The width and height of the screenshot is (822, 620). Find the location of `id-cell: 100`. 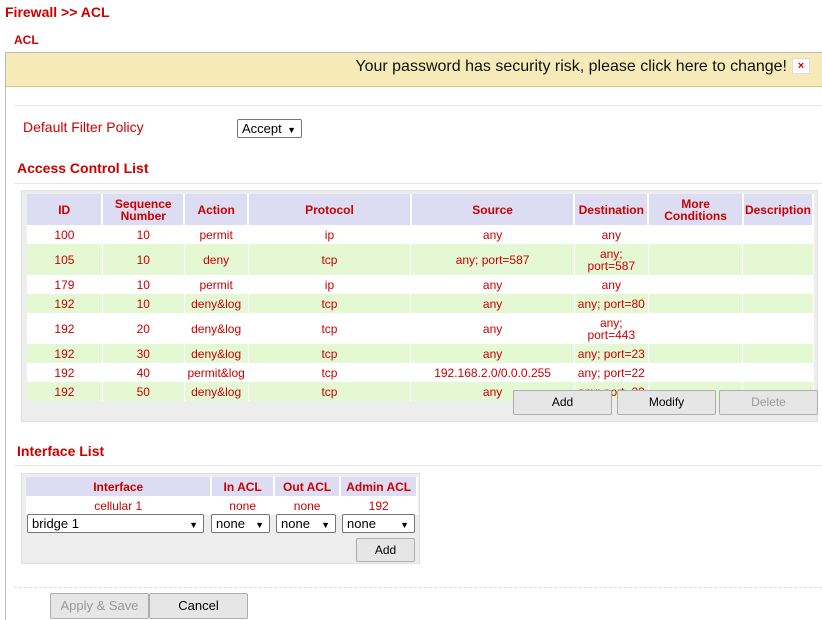

id-cell: 100 is located at coordinates (65, 234).